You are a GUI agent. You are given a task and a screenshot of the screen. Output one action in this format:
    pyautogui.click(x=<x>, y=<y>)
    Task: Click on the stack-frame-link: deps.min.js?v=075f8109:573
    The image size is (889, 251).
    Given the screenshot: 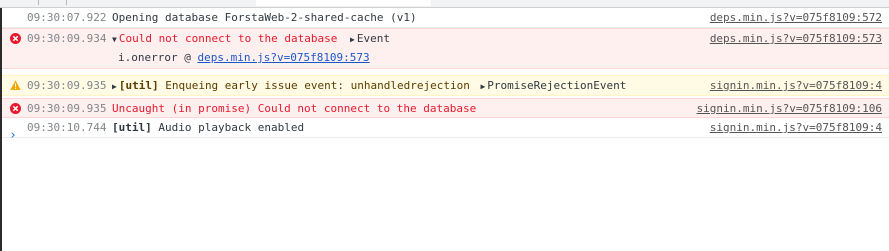 What is the action you would take?
    pyautogui.click(x=283, y=57)
    